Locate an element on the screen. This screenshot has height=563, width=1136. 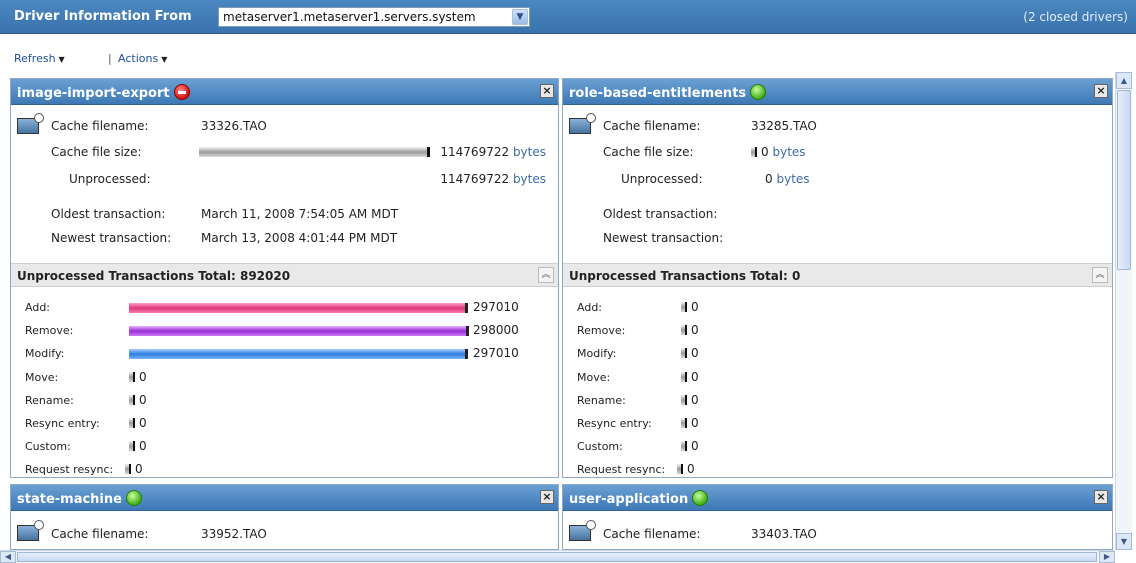
resync-entry-row: 0 is located at coordinates (138, 423).